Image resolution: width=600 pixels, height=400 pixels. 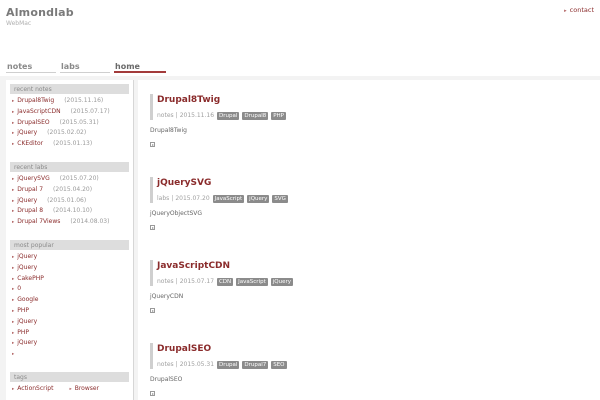 I want to click on tag-badge: SEO, so click(x=279, y=364).